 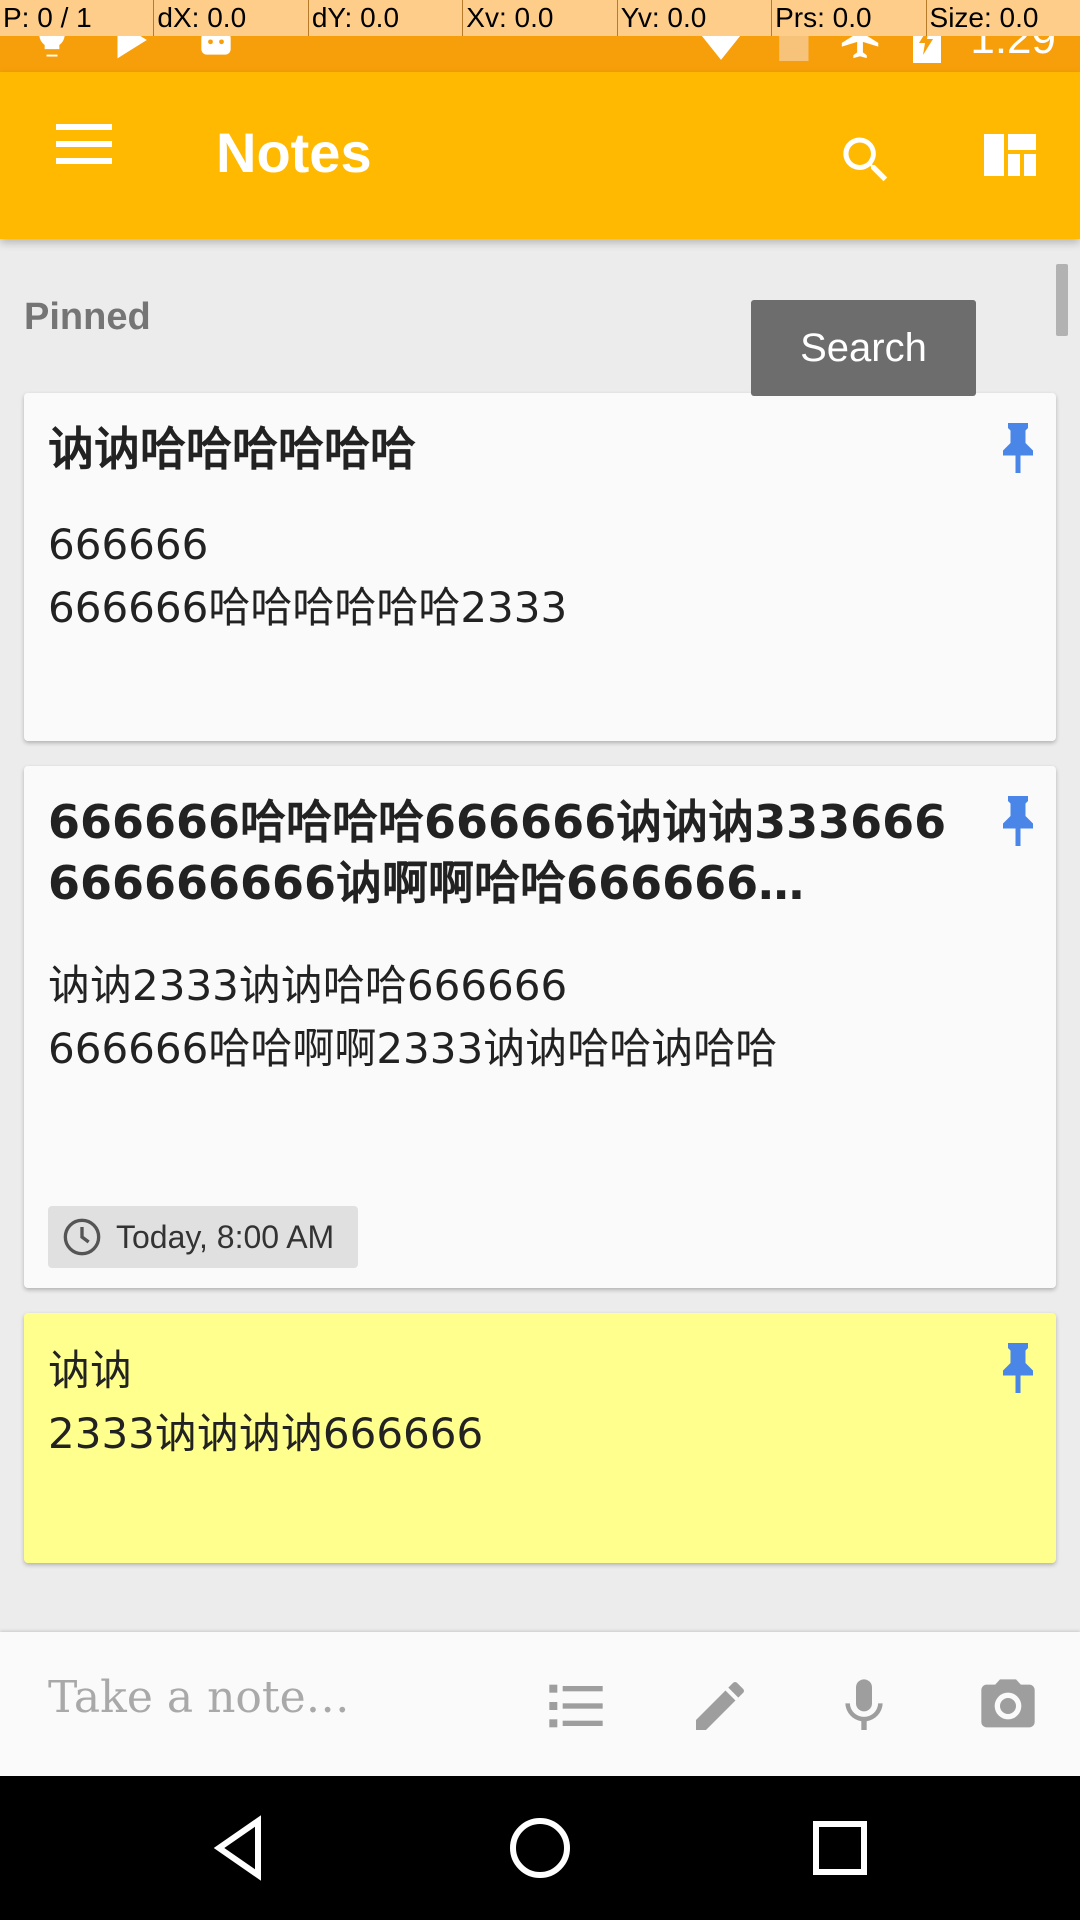 I want to click on pencil-icon, so click(x=720, y=1706).